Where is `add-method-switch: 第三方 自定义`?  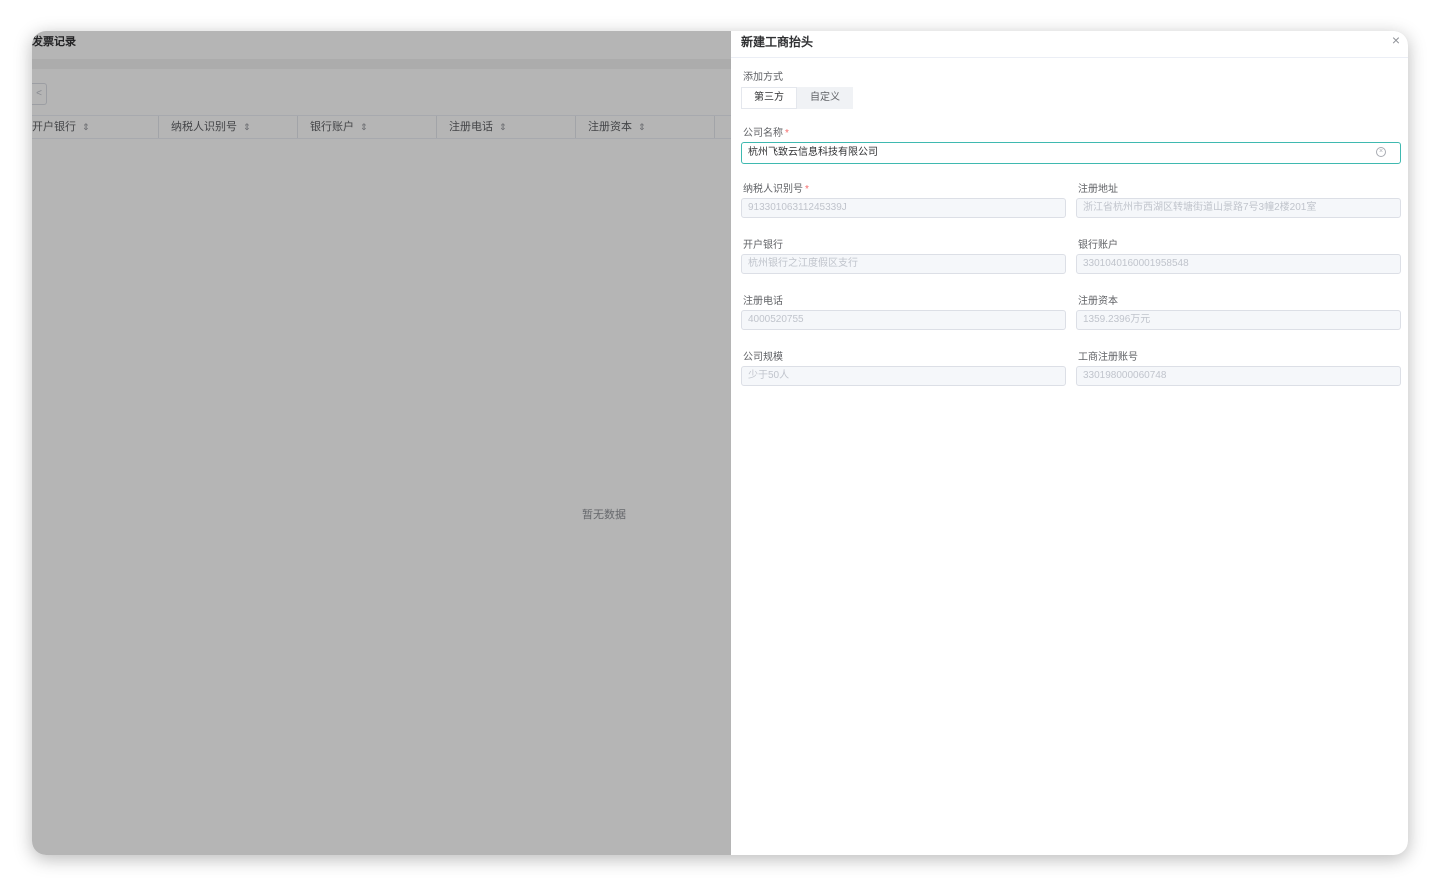 add-method-switch: 第三方 自定义 is located at coordinates (797, 98).